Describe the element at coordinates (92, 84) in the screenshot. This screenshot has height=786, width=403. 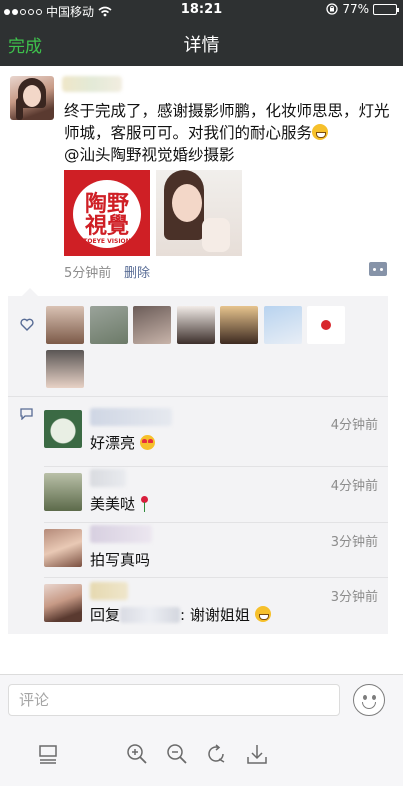
I see `poster-name` at that location.